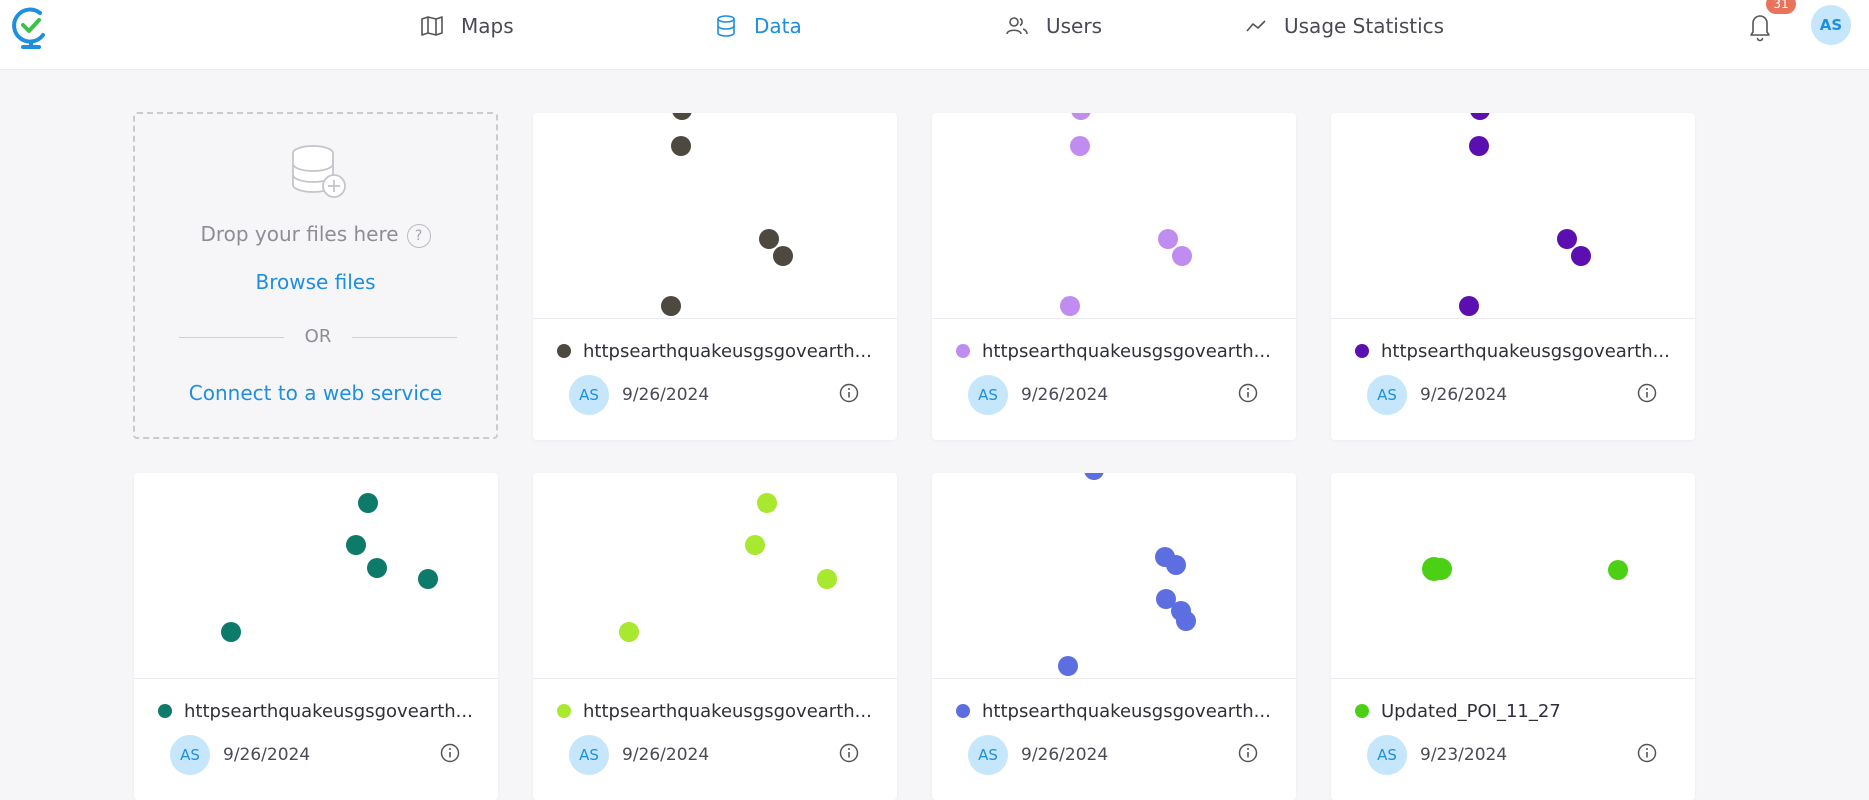  I want to click on dataset-card-7: Updated_POI_11_27 AS 9/23/2024, so click(1513, 636).